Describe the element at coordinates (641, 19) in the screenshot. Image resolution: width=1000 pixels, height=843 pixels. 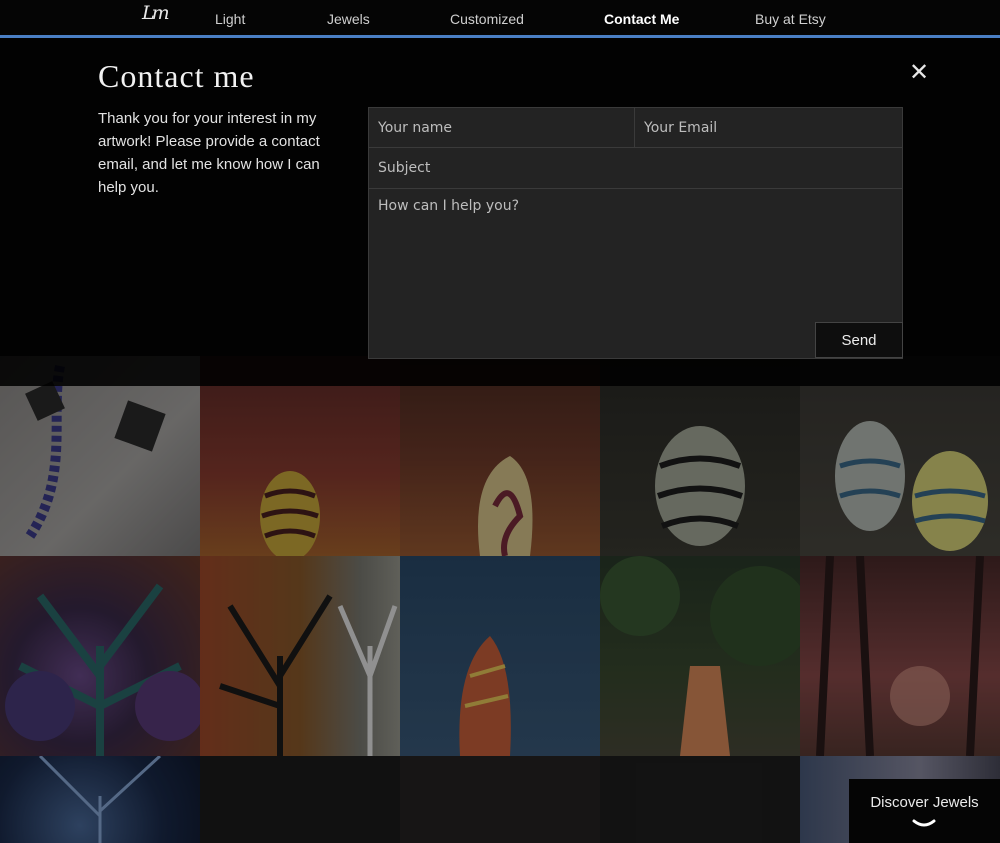
I see `nav-item-contact-me: Contact Me` at that location.